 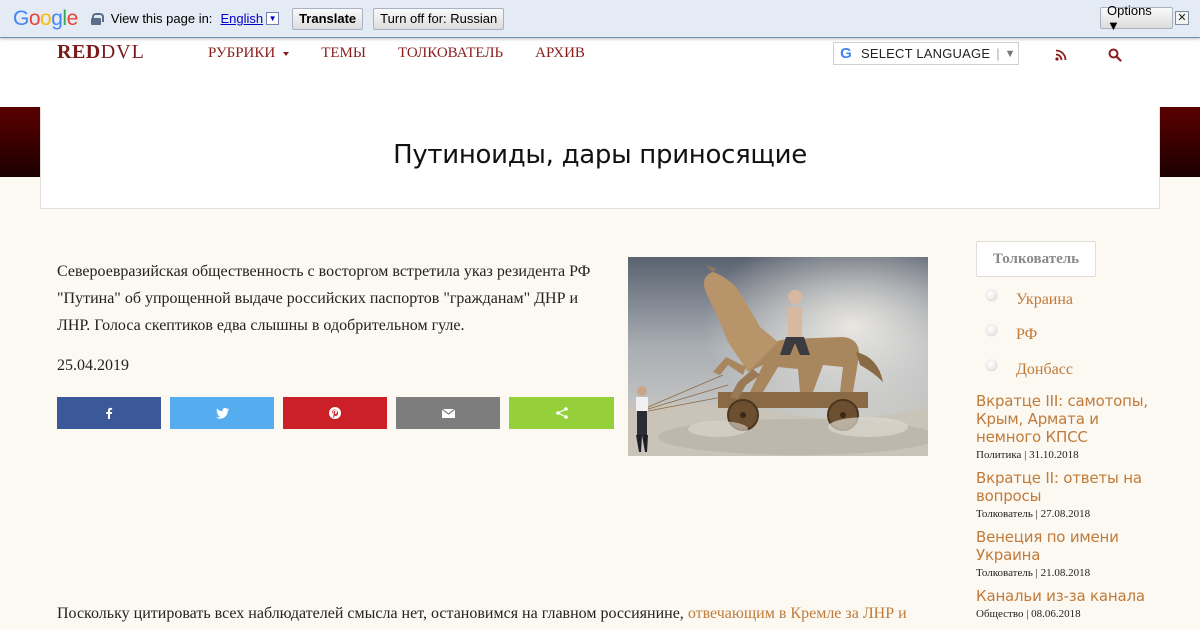 I want to click on sidebar-category-ukraine: Украина, so click(x=1029, y=299).